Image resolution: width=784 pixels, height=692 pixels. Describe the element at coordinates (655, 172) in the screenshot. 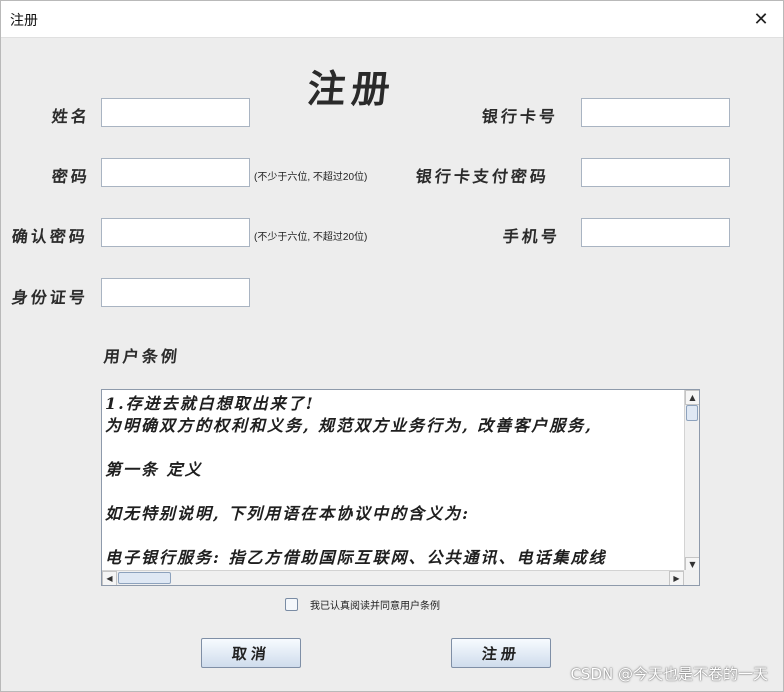

I see `pay-password-field` at that location.